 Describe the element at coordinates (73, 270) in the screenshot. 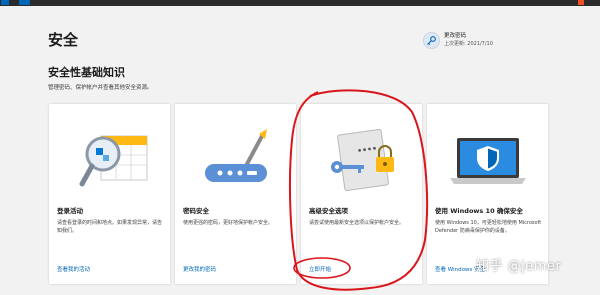

I see `view-activity-link: 查看我的活动` at that location.